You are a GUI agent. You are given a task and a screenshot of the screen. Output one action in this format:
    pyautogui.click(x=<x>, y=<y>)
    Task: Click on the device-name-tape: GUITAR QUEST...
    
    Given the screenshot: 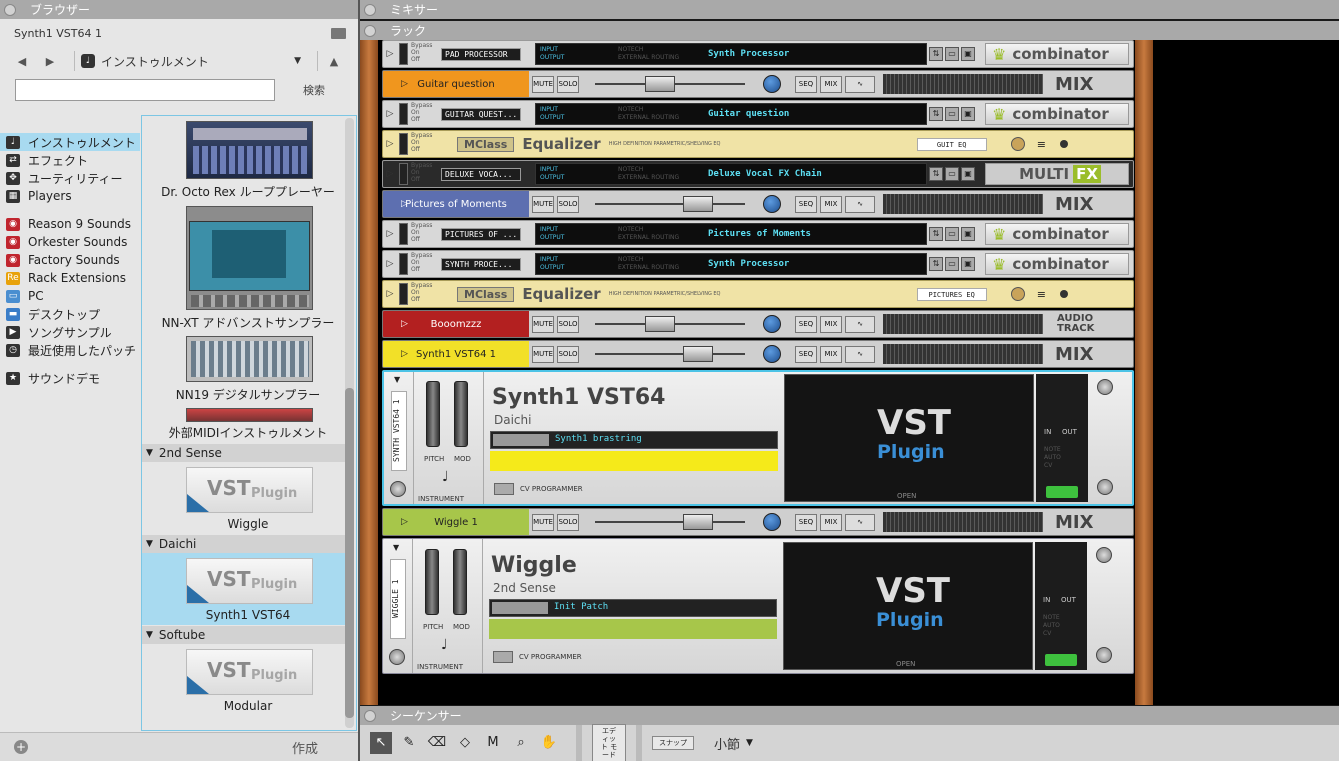 What is the action you would take?
    pyautogui.click(x=481, y=114)
    